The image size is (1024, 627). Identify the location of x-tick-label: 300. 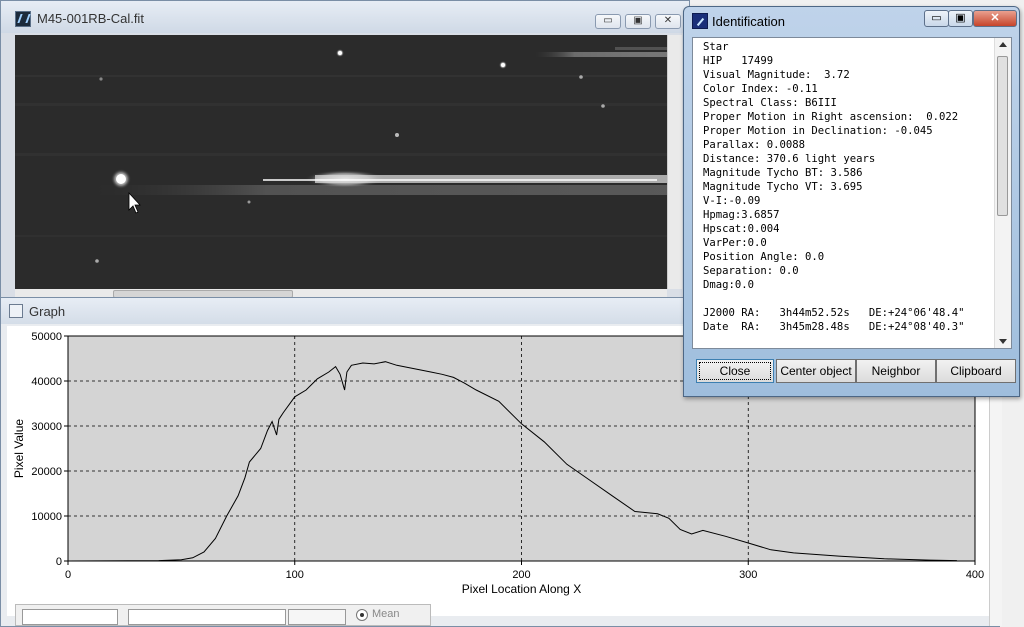
(748, 575).